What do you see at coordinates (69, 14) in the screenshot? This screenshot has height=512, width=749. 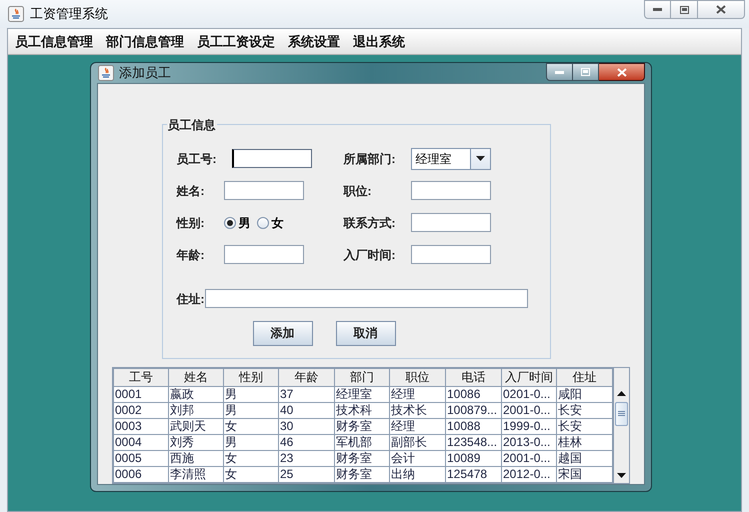 I see `window-title: 工资管理系统` at bounding box center [69, 14].